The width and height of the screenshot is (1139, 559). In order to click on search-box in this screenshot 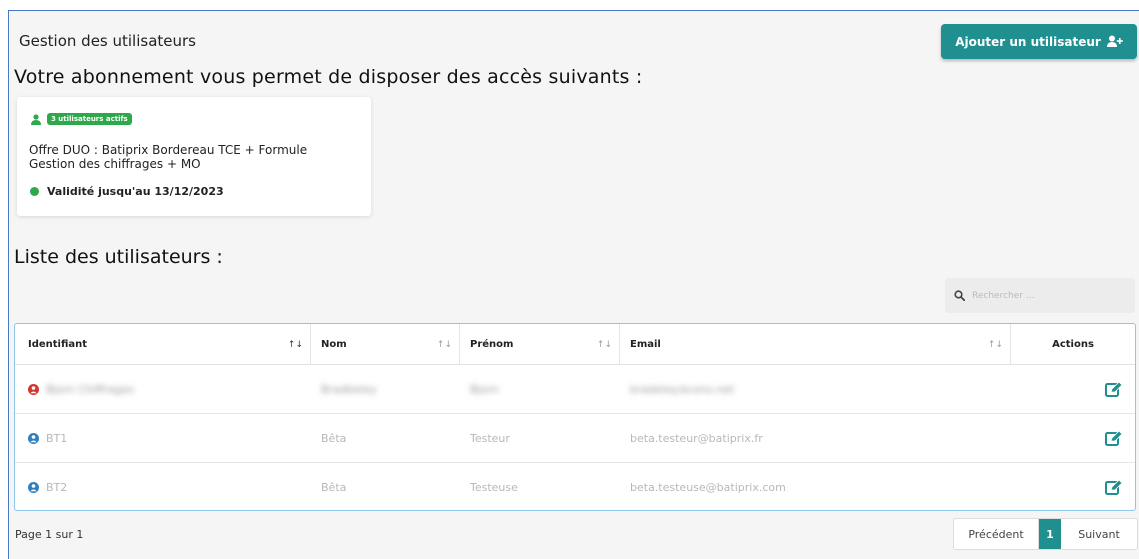, I will do `click(1040, 295)`.